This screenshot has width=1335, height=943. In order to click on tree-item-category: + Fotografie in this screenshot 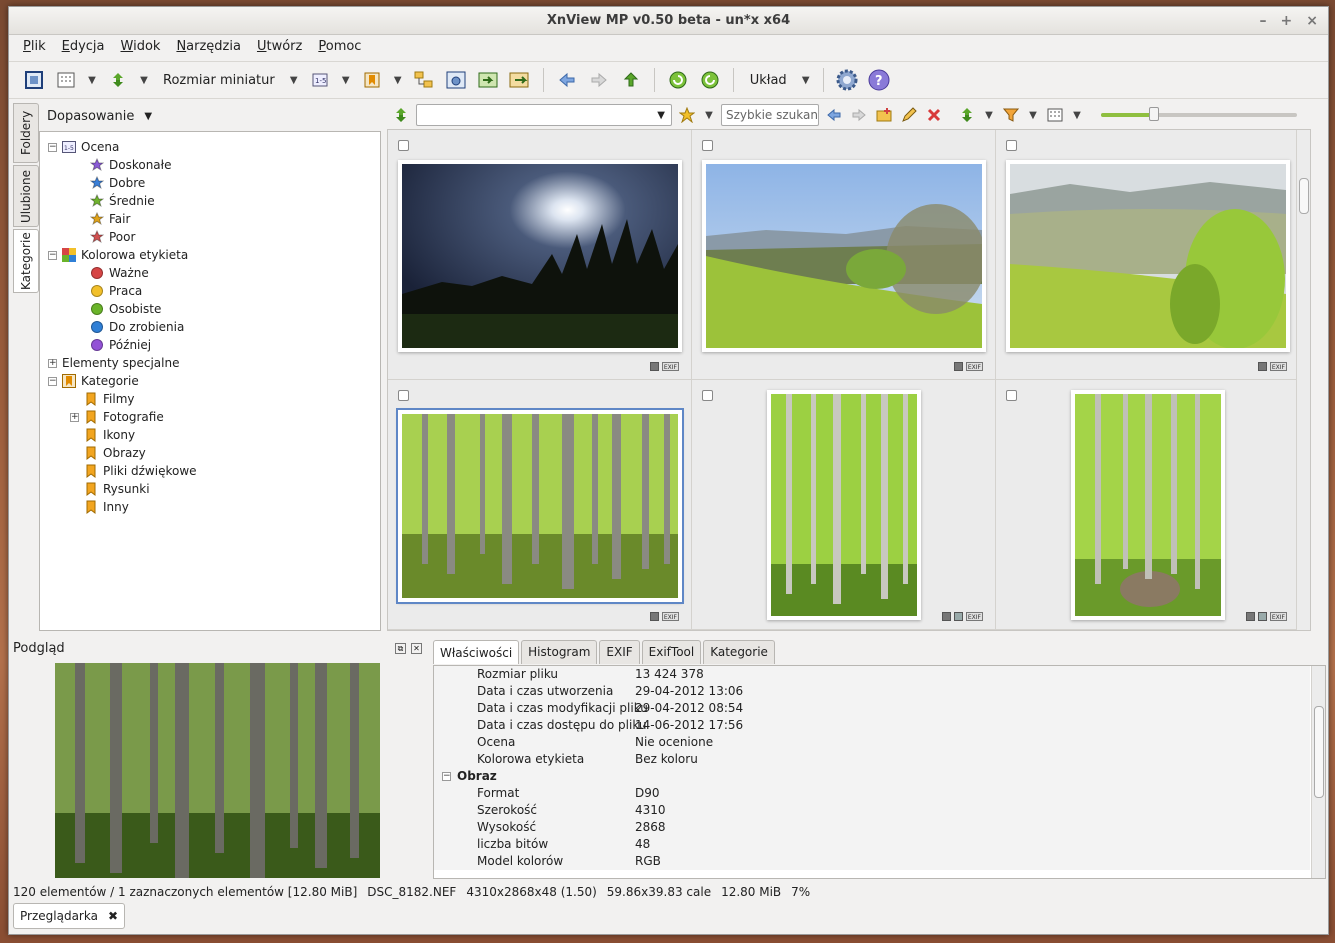, I will do `click(117, 417)`.